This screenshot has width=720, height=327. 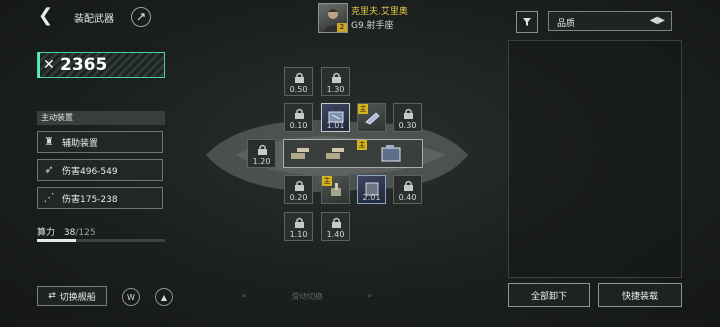 I want to click on slot-value: 0.20, so click(x=298, y=197).